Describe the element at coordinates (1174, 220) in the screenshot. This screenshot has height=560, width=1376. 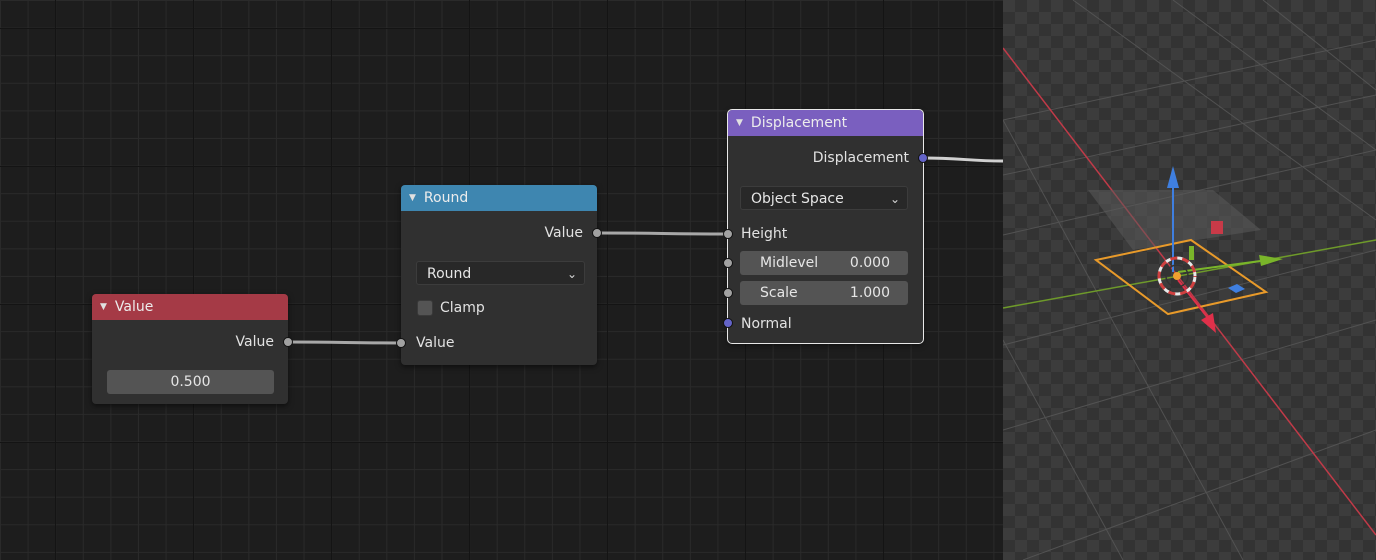
I see `displaced-plane-preview` at that location.